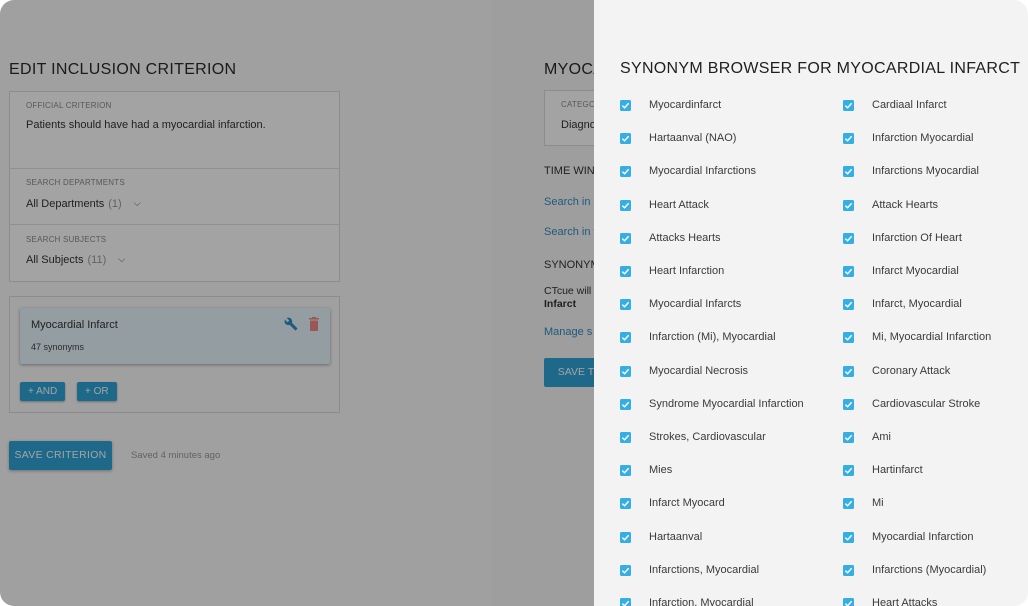  What do you see at coordinates (702, 171) in the screenshot?
I see `synonym-label: Myocardial Infarctions` at bounding box center [702, 171].